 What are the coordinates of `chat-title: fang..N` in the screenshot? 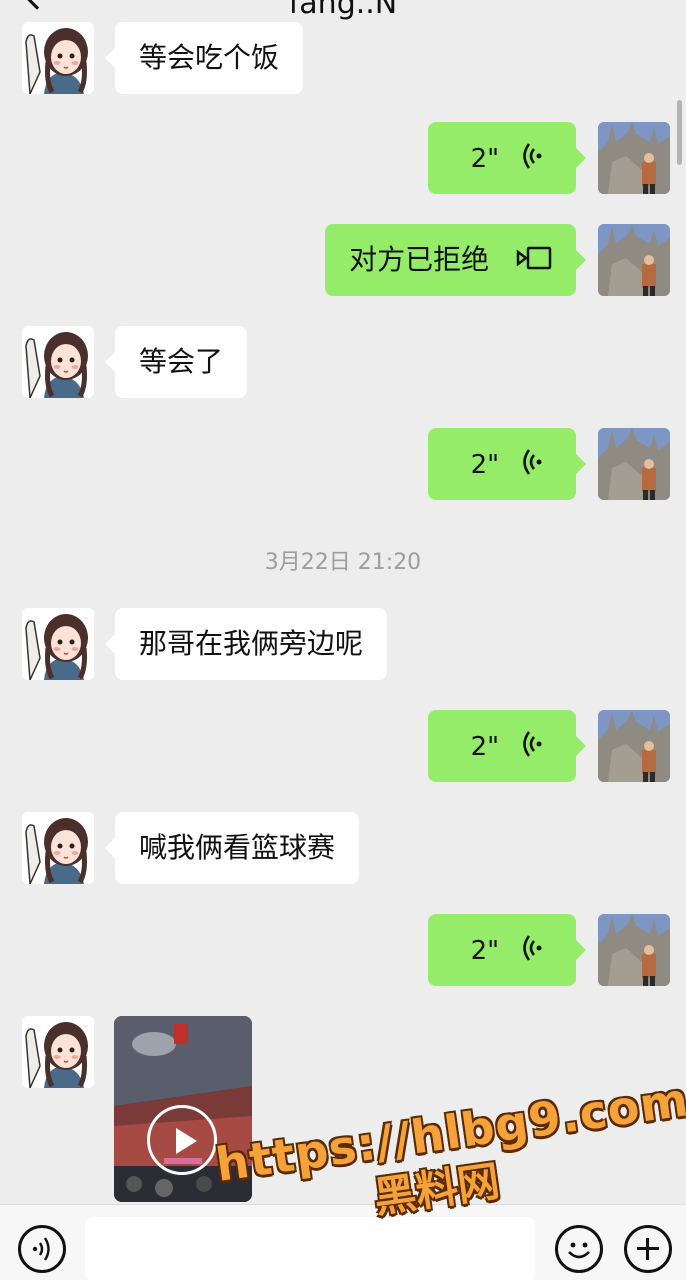 It's located at (343, 10).